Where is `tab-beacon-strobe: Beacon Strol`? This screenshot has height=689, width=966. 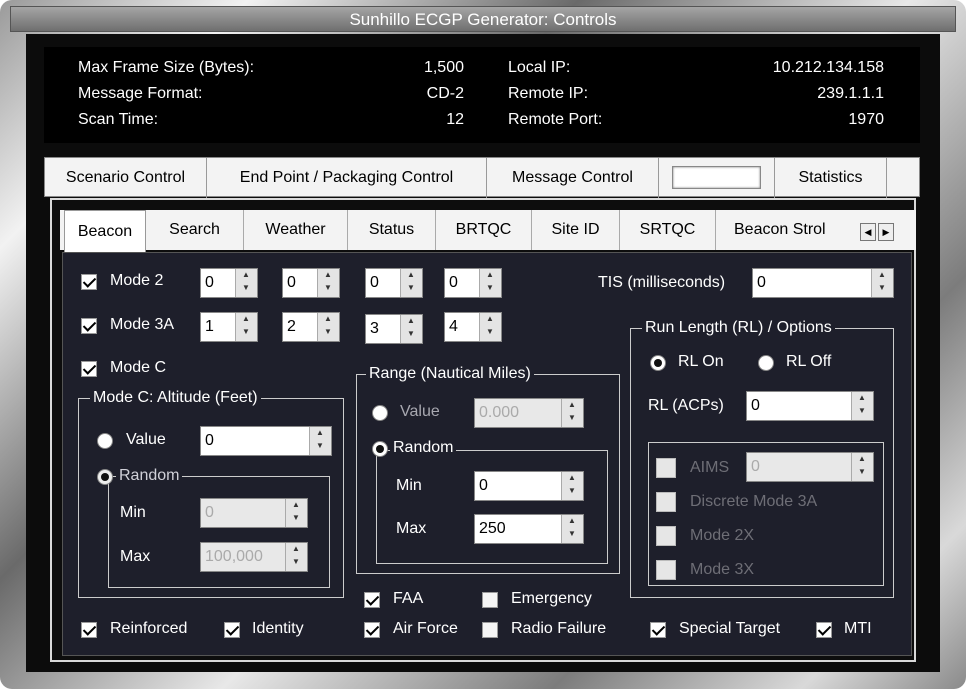 tab-beacon-strobe: Beacon Strol is located at coordinates (787, 230).